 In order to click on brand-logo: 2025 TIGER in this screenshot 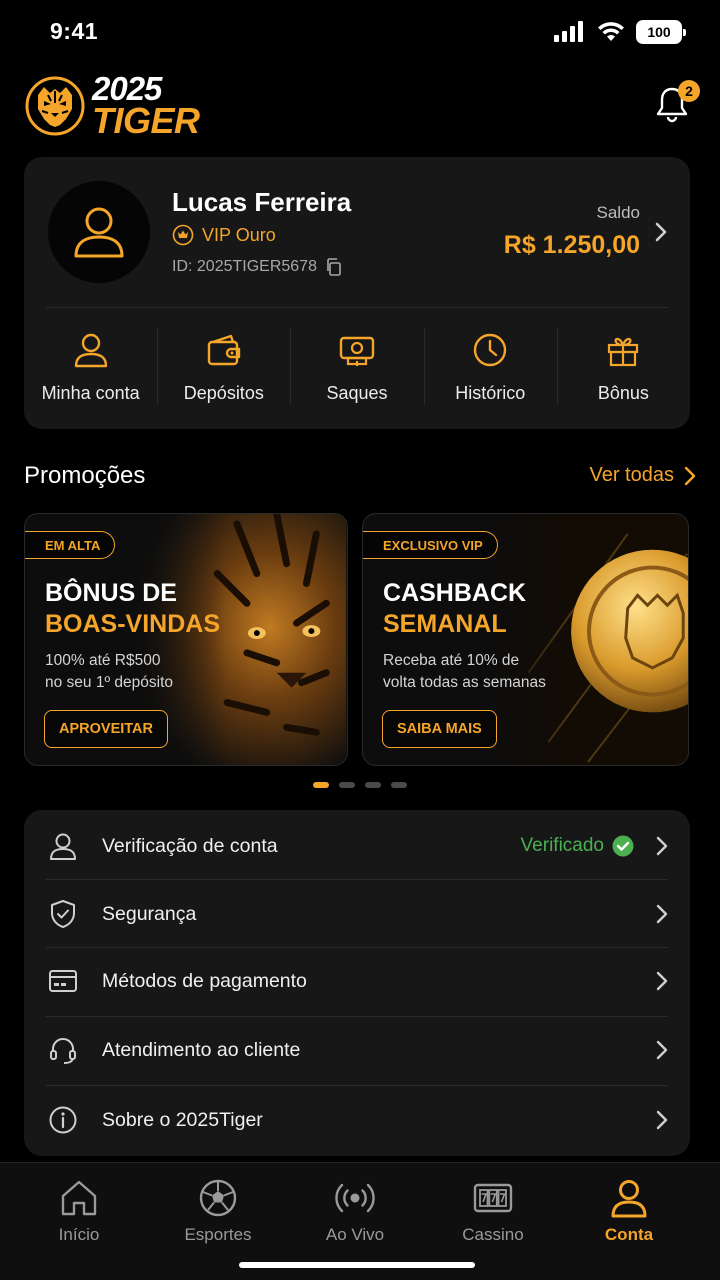, I will do `click(112, 107)`.